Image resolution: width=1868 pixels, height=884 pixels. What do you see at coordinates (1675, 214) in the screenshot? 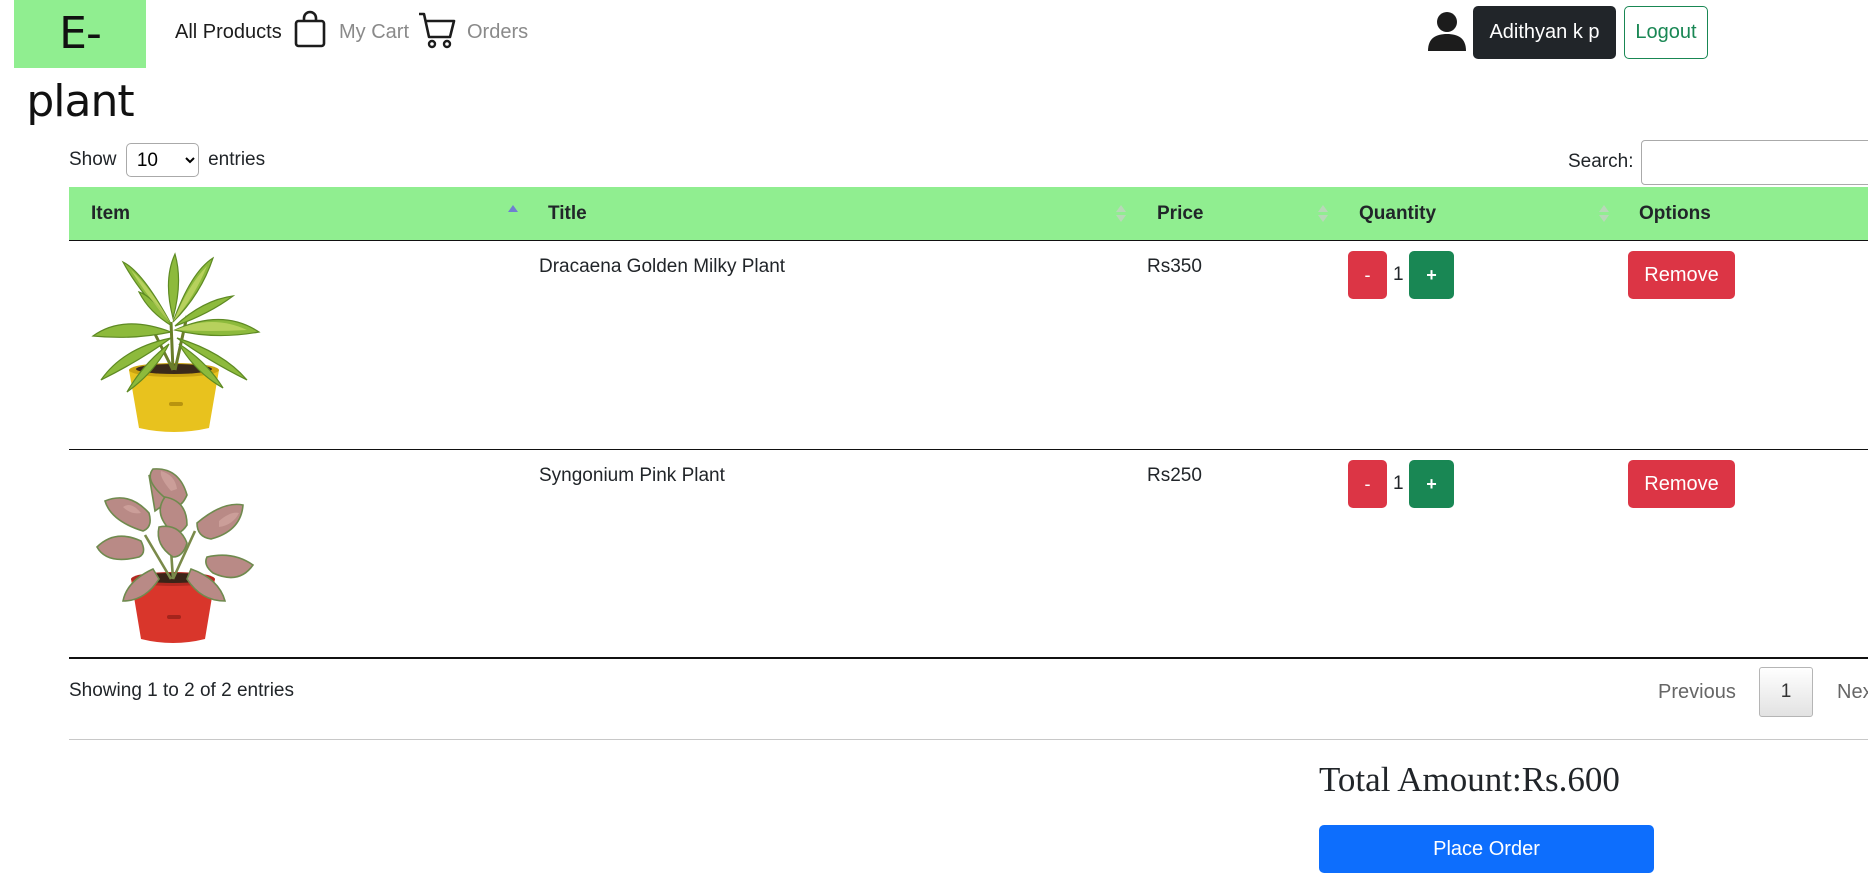
I see `header-options: Options` at bounding box center [1675, 214].